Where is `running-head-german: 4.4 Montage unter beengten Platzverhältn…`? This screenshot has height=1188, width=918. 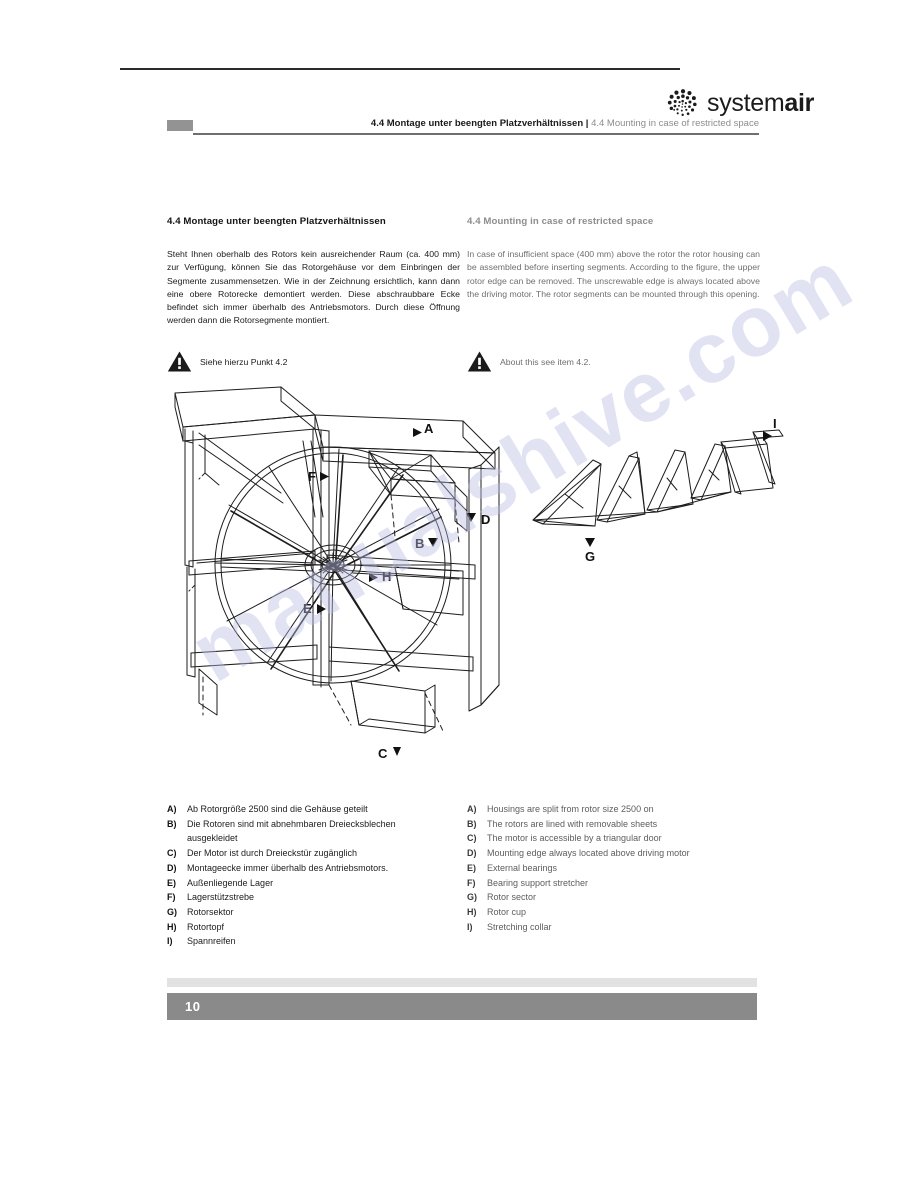 running-head-german: 4.4 Montage unter beengten Platzverhältn… is located at coordinates (477, 123).